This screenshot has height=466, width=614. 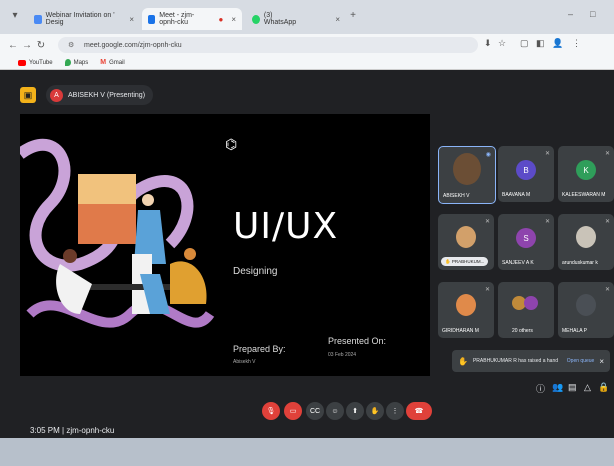 What do you see at coordinates (152, 19) in the screenshot?
I see `meet-favicon-icon` at bounding box center [152, 19].